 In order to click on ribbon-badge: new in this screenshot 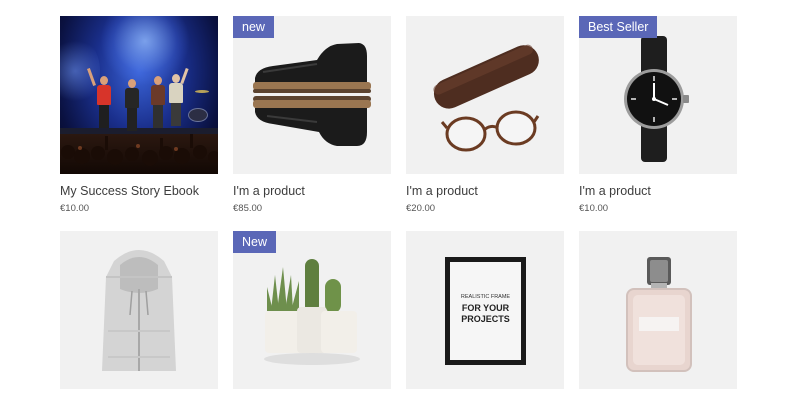, I will do `click(253, 27)`.